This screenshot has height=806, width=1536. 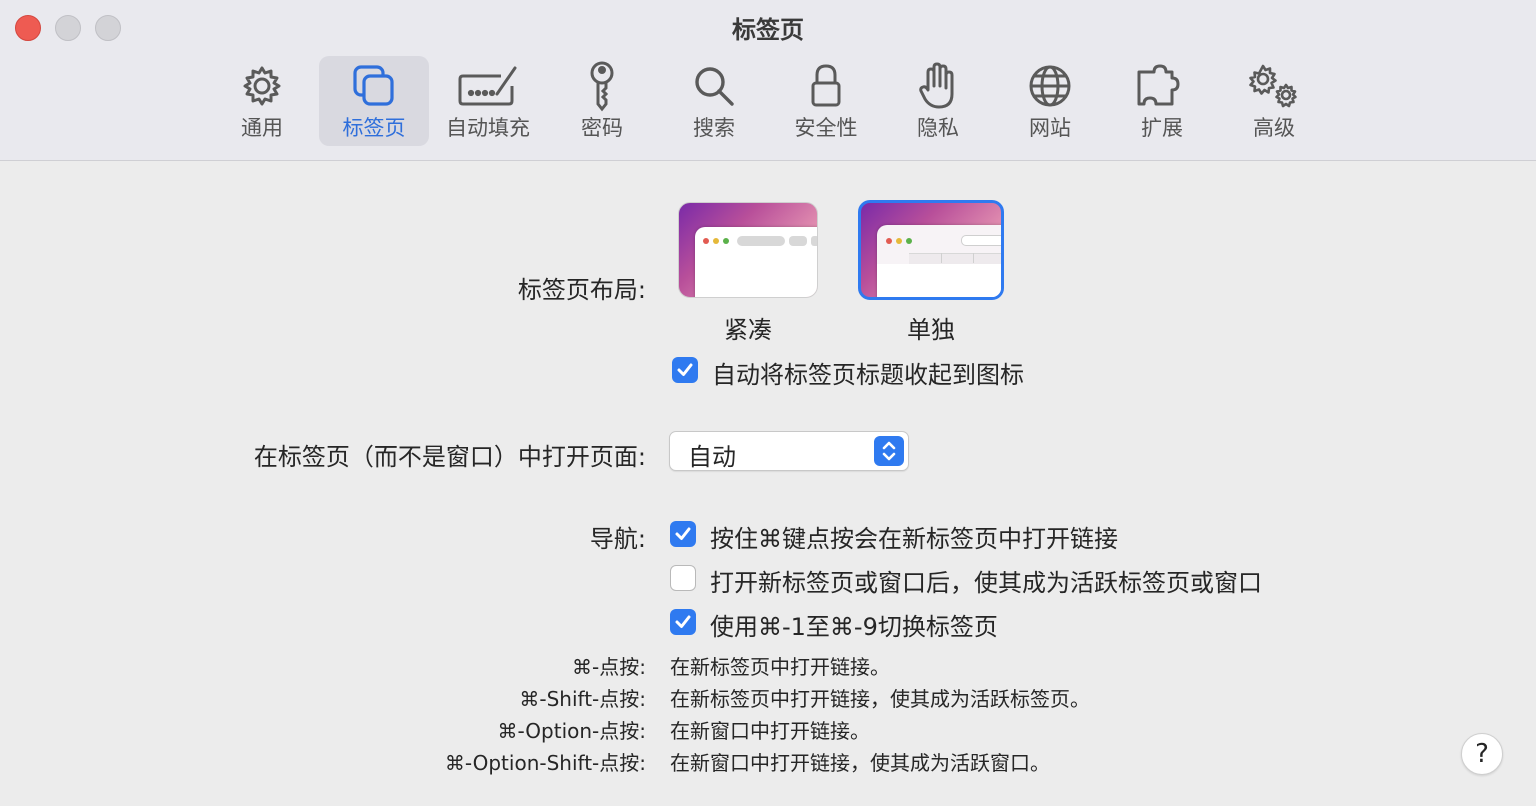 What do you see at coordinates (770, 731) in the screenshot?
I see `shortcut-desc: 在新窗口中打开链接。` at bounding box center [770, 731].